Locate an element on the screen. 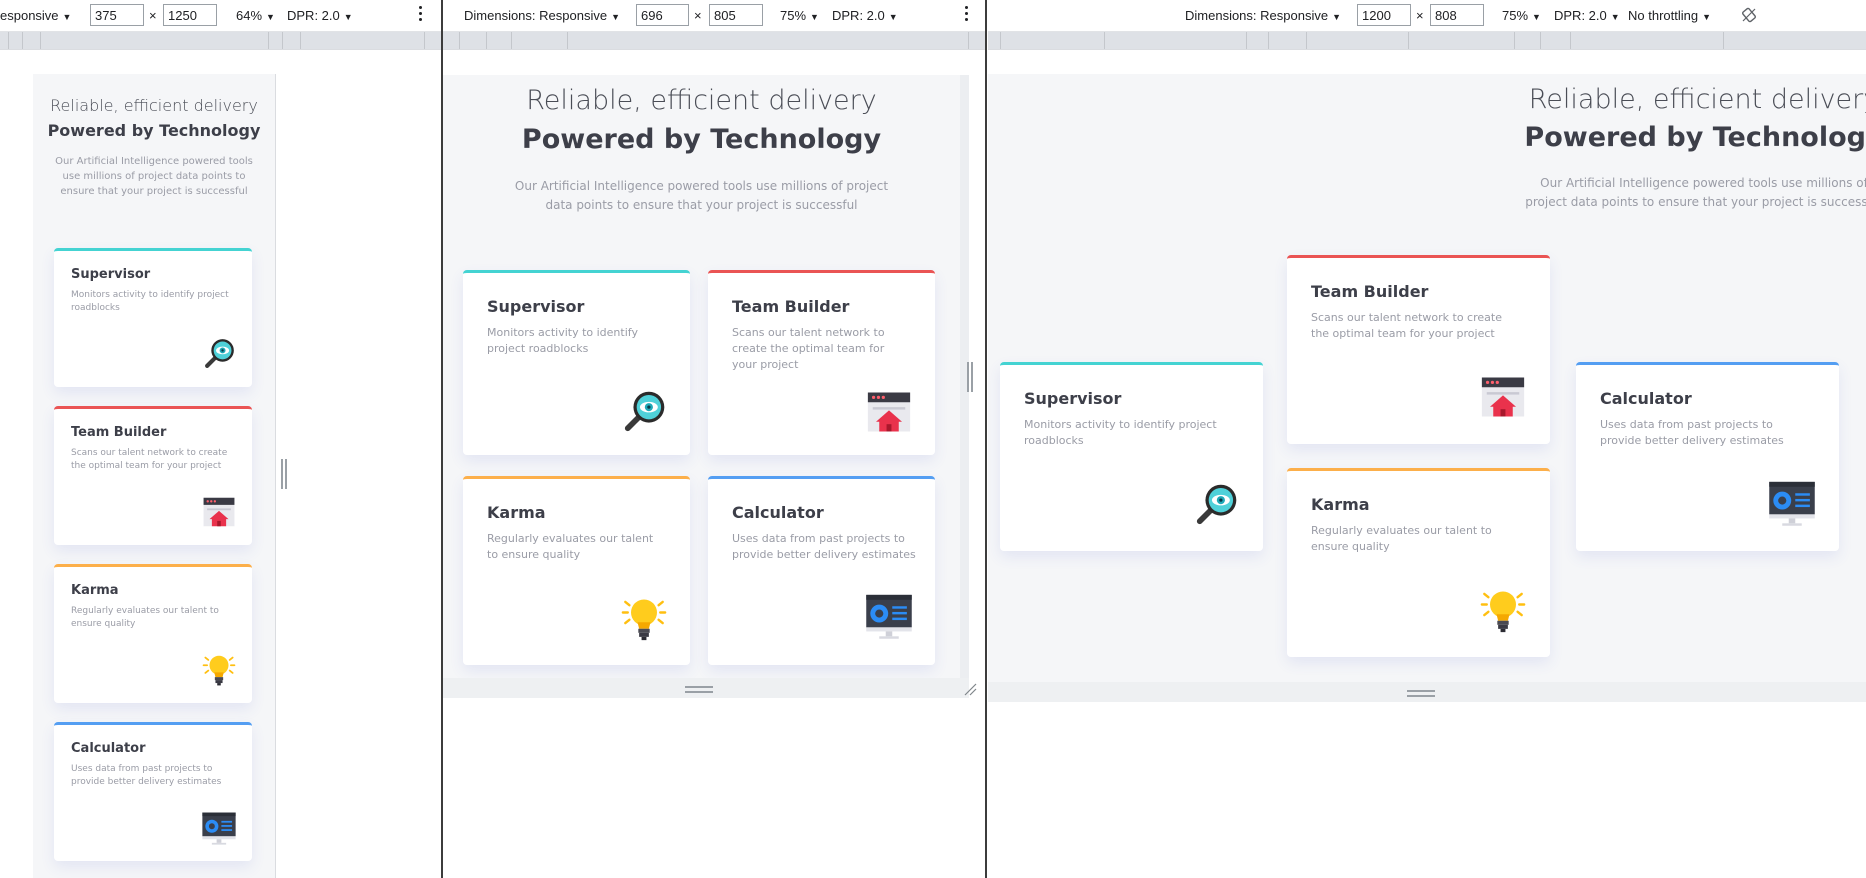  corner-resize-icon is located at coordinates (970, 689).